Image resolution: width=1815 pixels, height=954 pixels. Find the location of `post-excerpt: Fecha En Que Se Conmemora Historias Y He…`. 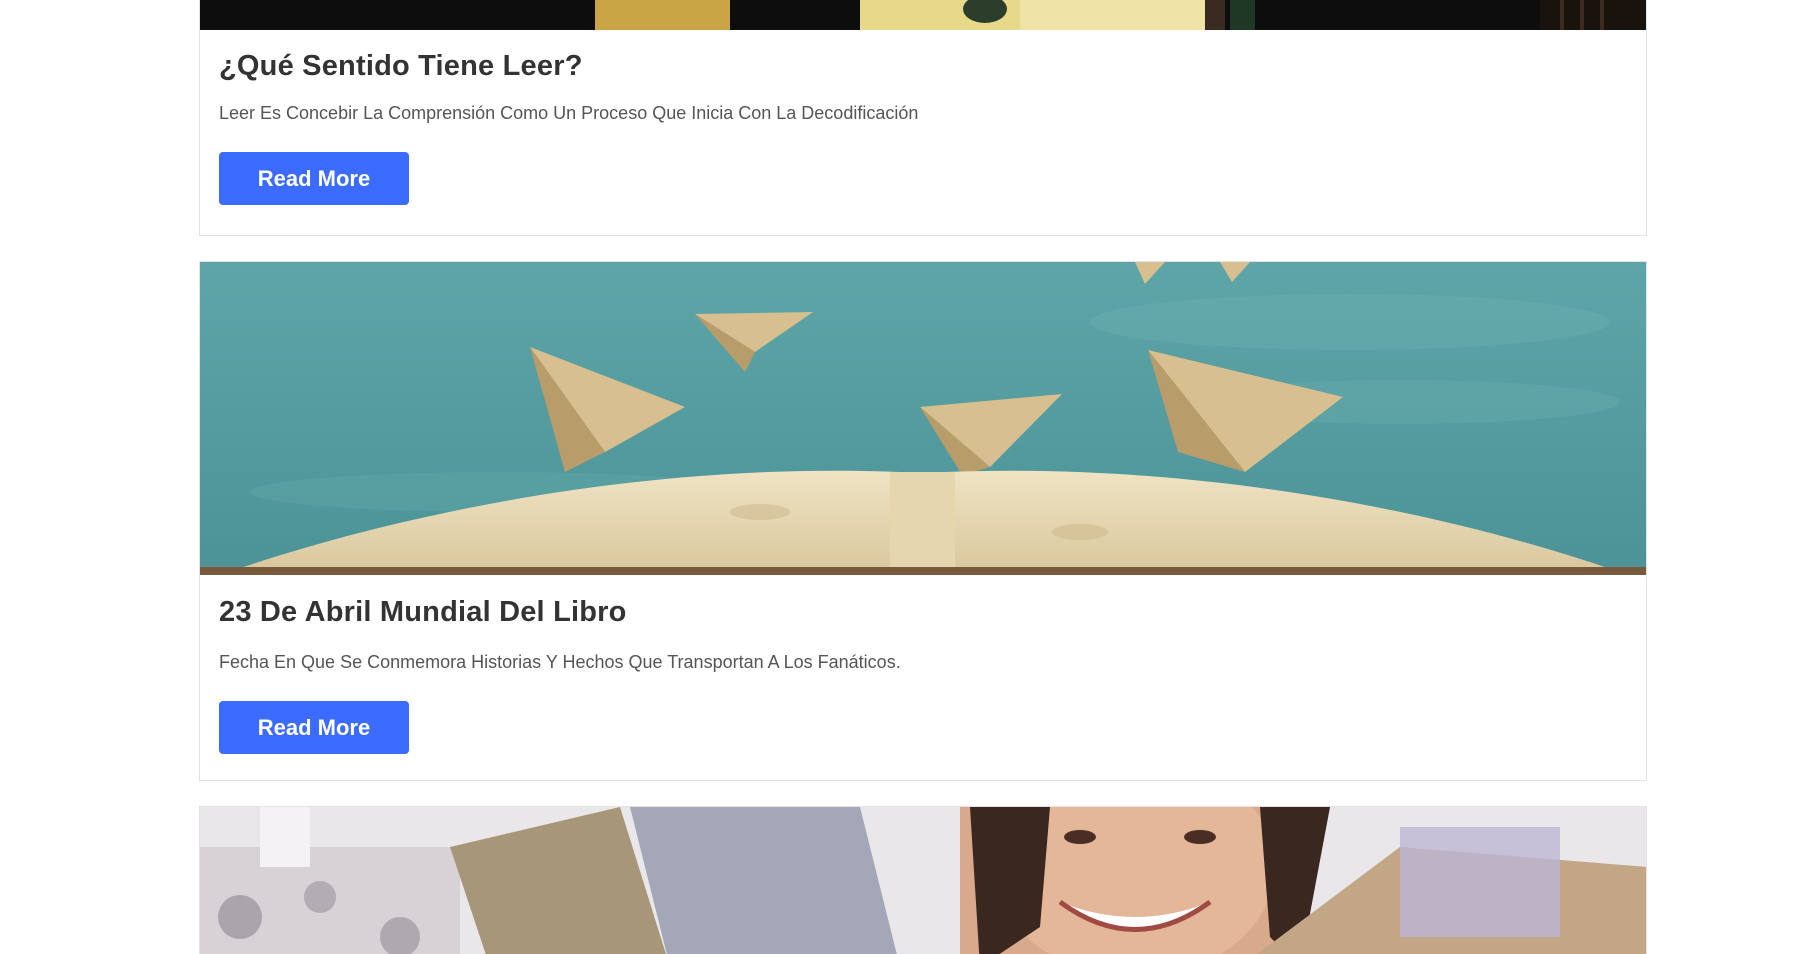

post-excerpt: Fecha En Que Se Conmemora Historias Y He… is located at coordinates (560, 662).